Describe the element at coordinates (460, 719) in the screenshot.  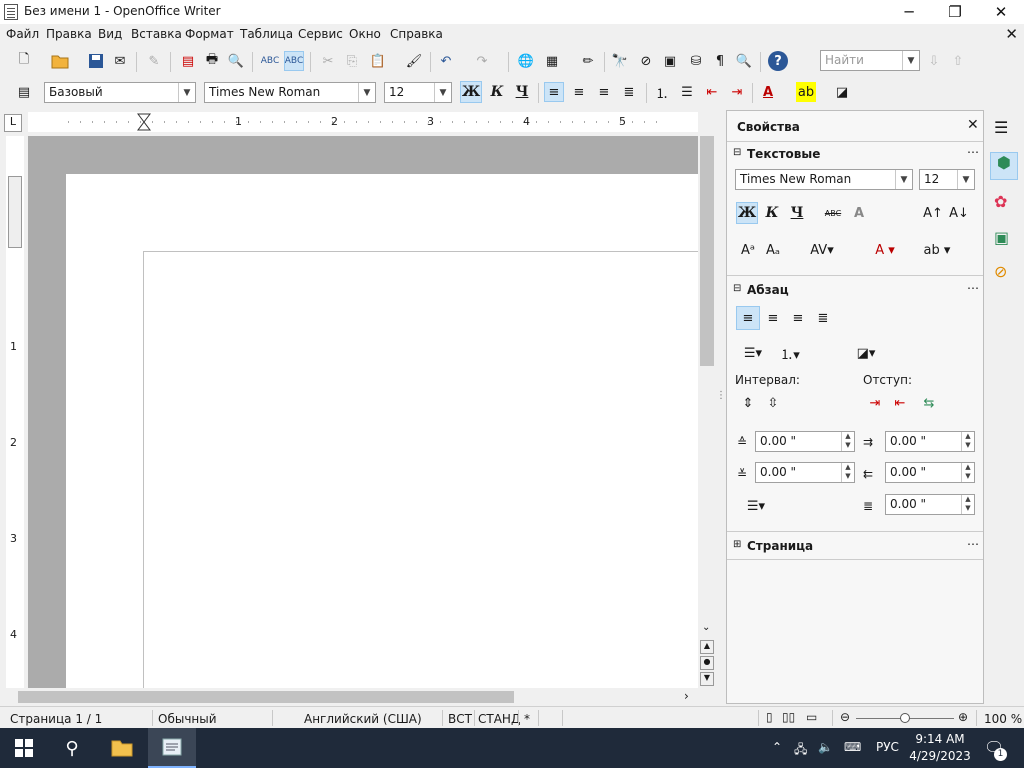
I see `insert-mode: ВСТ` at that location.